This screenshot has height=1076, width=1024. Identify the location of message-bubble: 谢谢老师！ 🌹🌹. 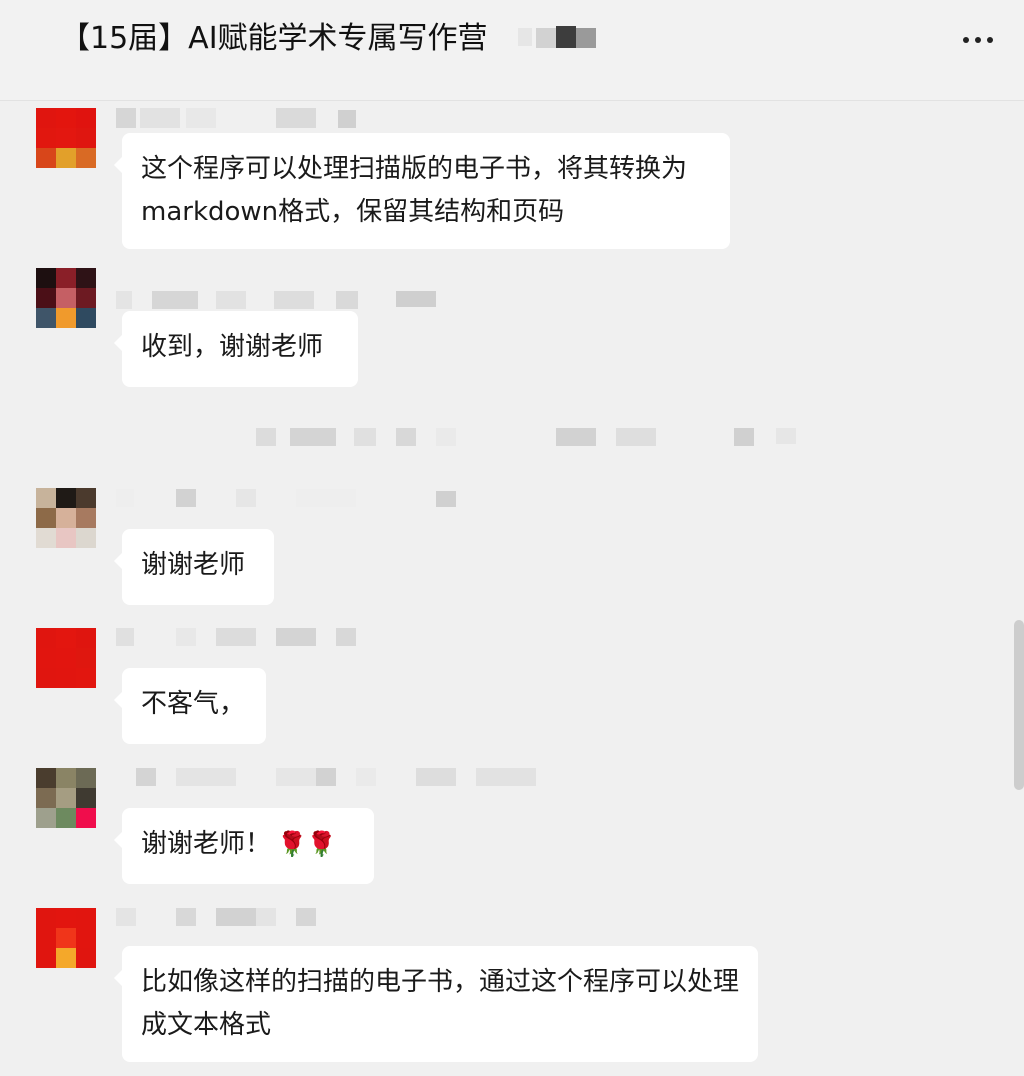
(244, 846).